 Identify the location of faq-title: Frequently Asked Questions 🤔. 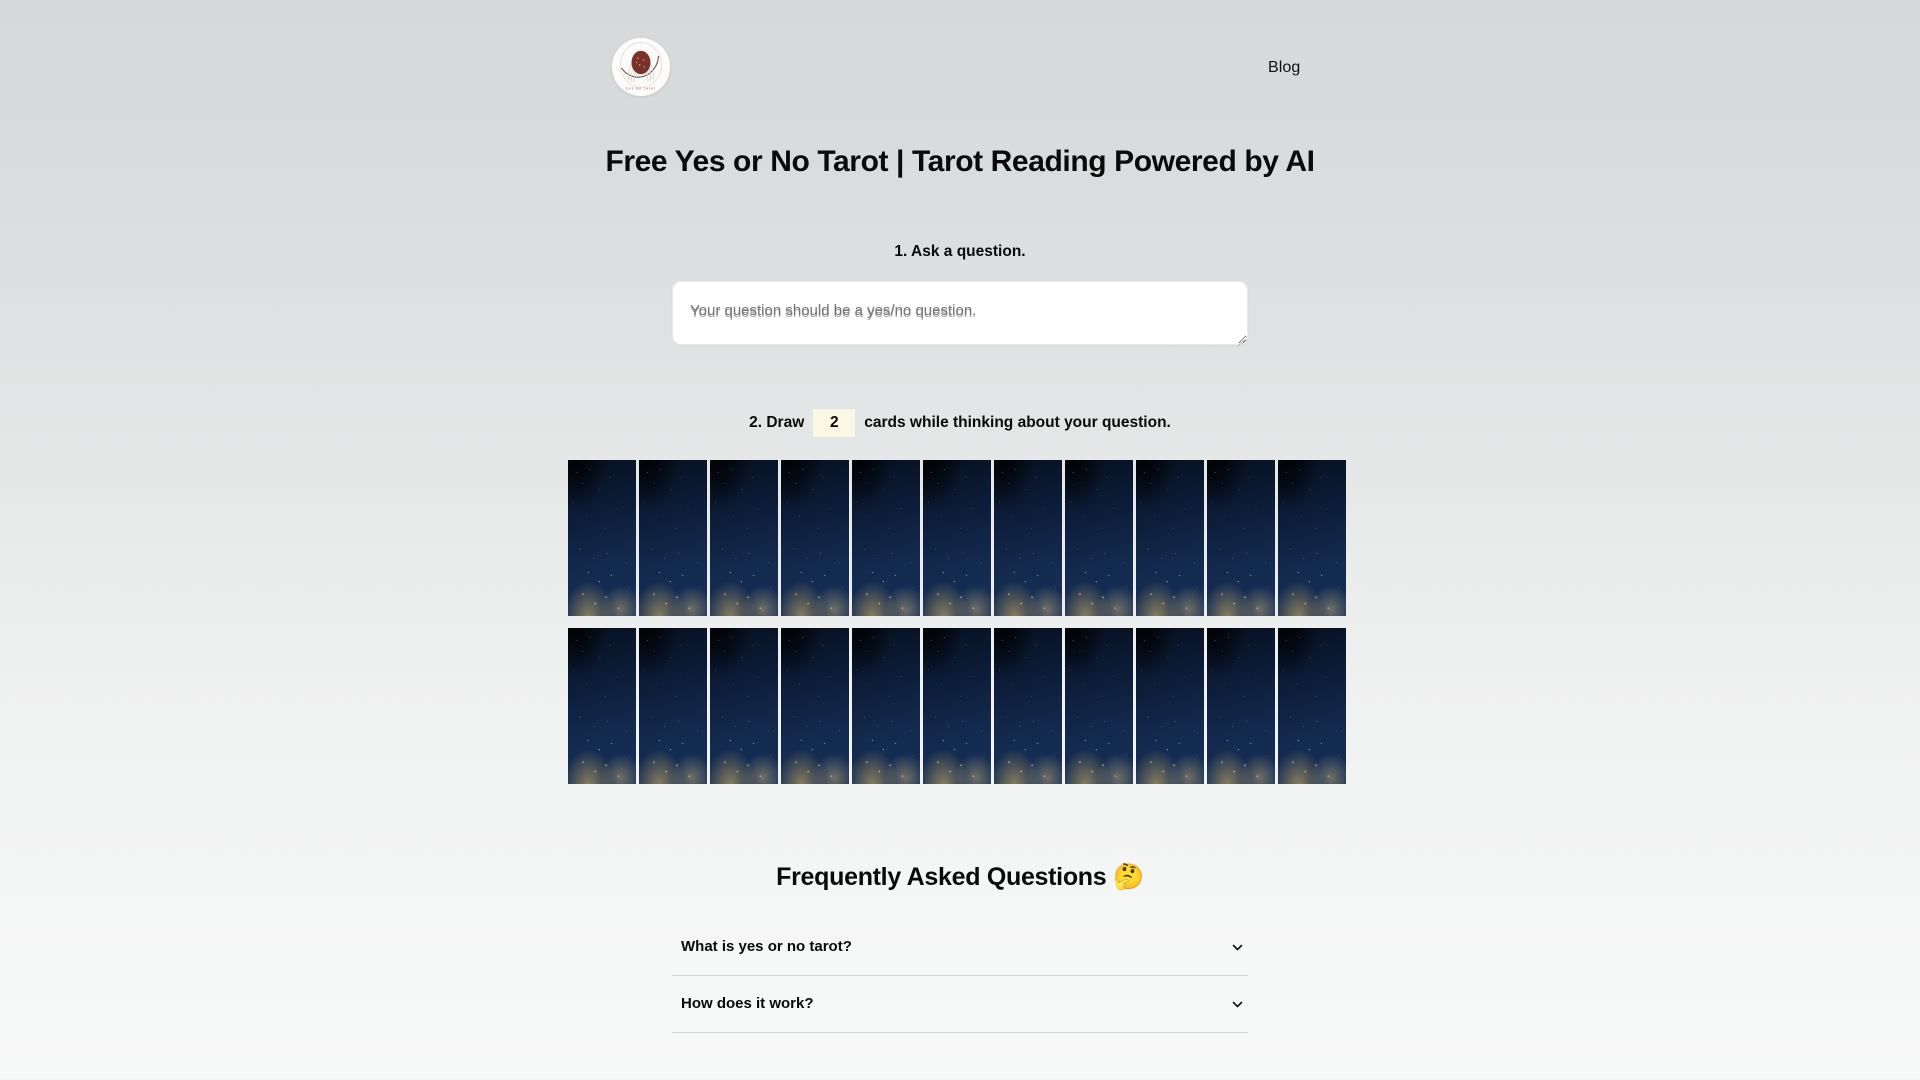
(960, 877).